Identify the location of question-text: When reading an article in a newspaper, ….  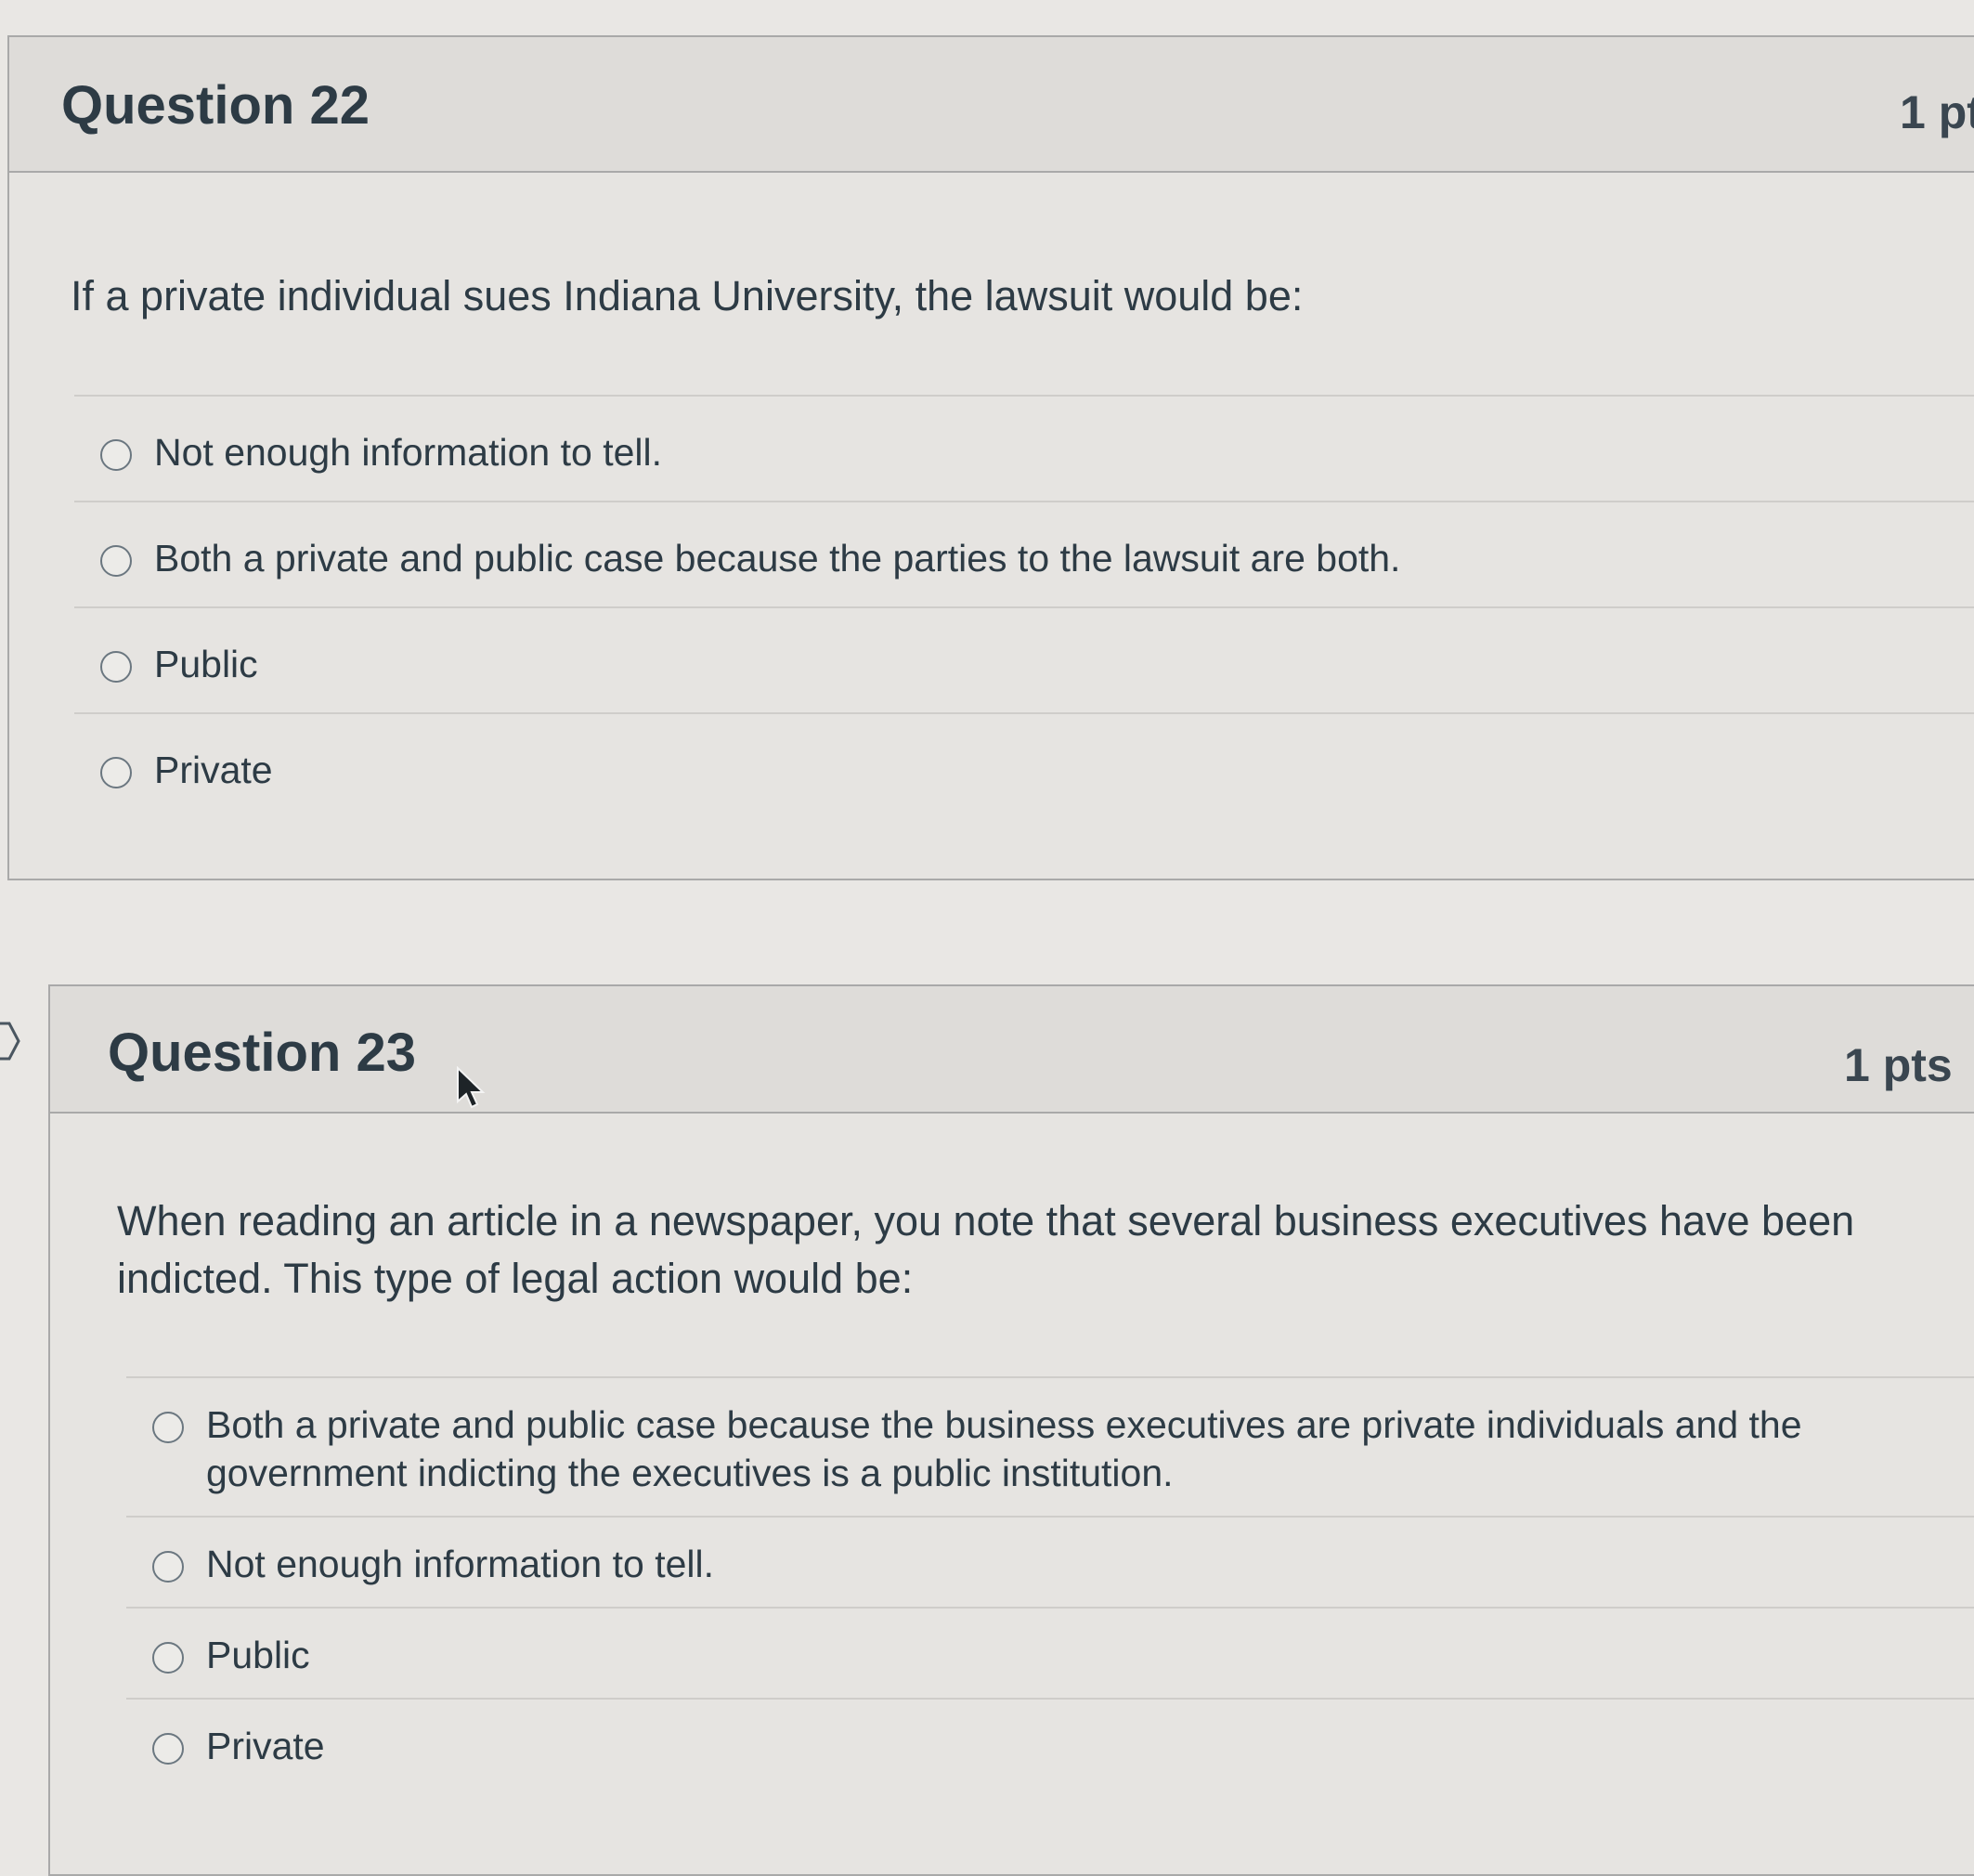
(986, 1249).